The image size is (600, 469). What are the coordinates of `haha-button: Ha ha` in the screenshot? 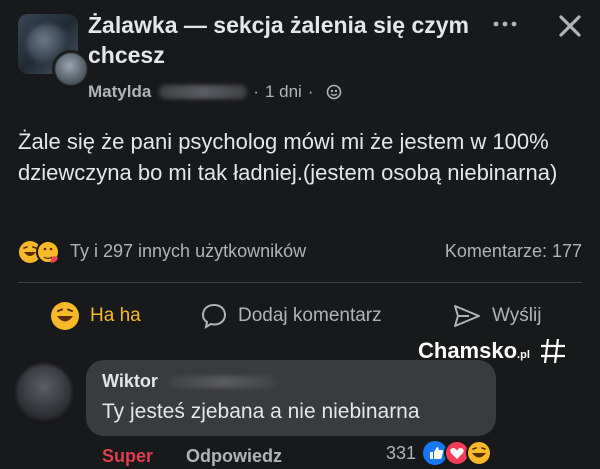 It's located at (95, 316).